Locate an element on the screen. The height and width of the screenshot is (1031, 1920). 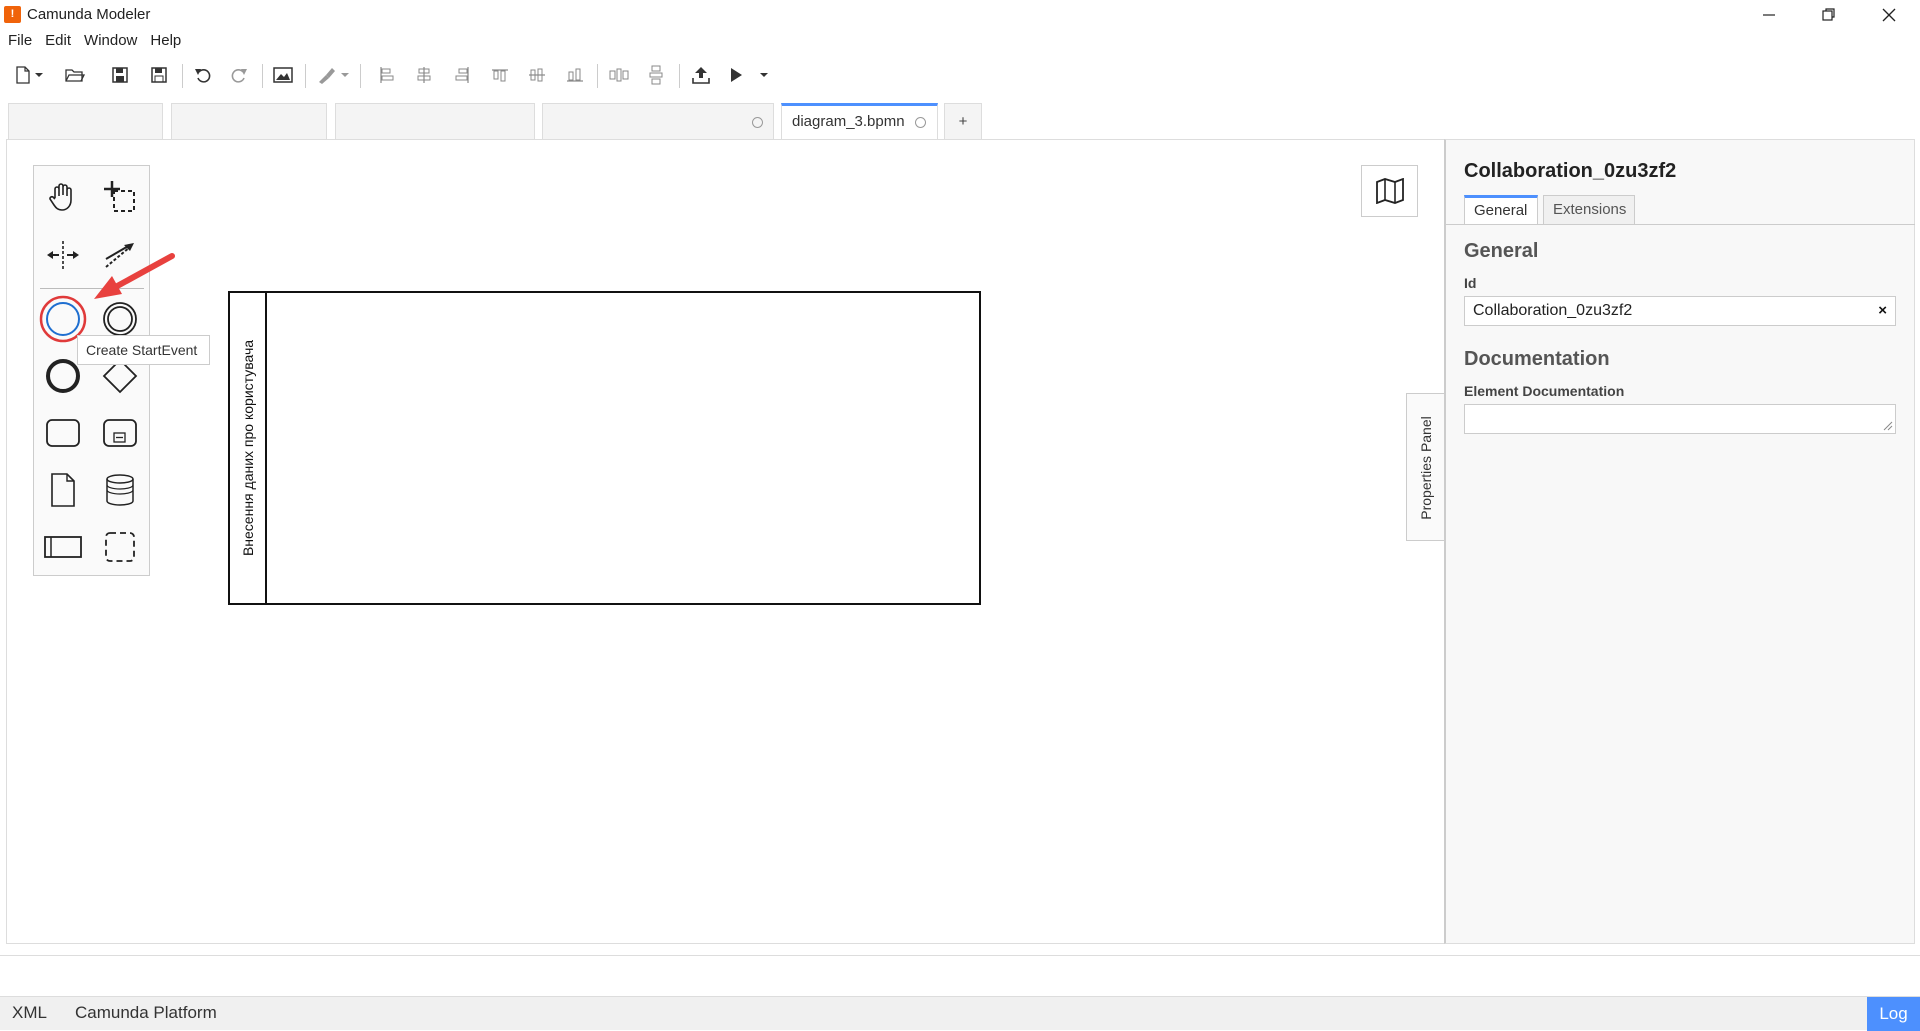
restore-button is located at coordinates (1829, 15).